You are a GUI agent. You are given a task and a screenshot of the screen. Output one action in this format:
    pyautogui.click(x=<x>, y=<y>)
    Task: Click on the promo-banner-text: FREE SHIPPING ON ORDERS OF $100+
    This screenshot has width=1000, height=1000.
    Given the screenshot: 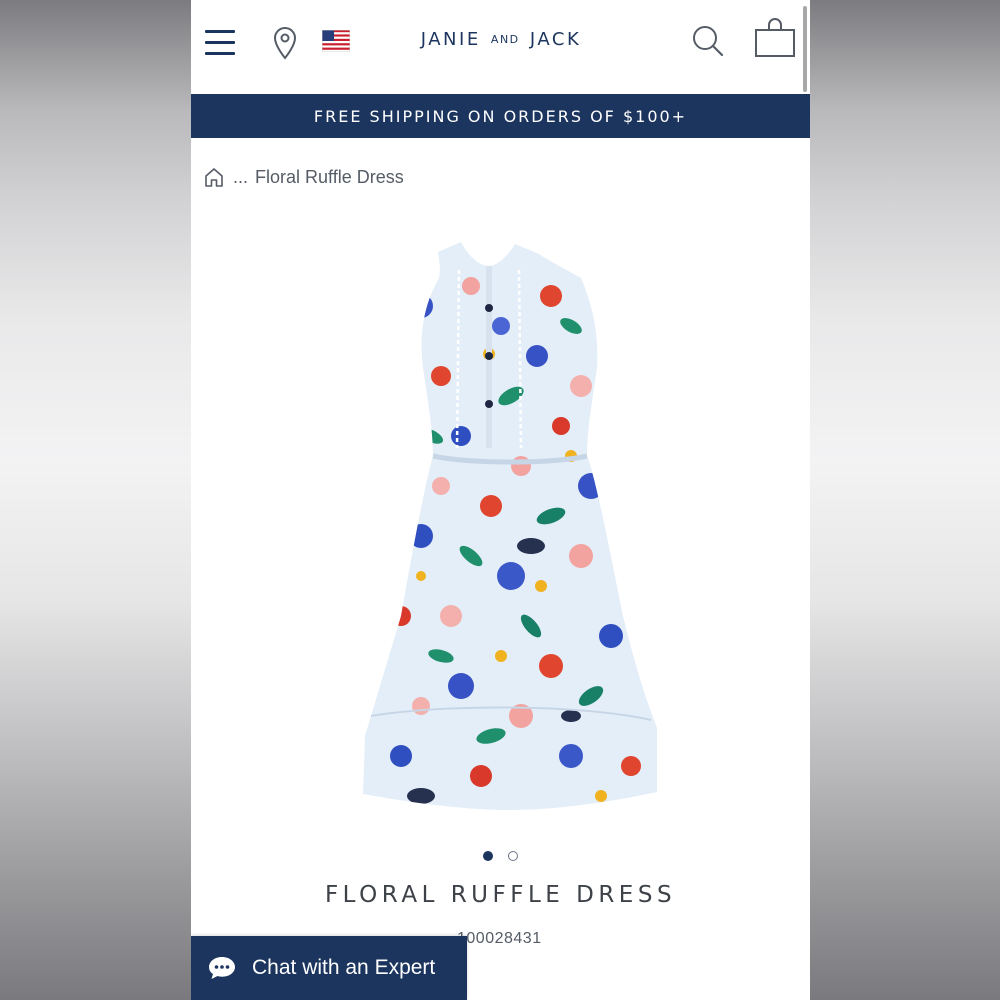 What is the action you would take?
    pyautogui.click(x=500, y=116)
    